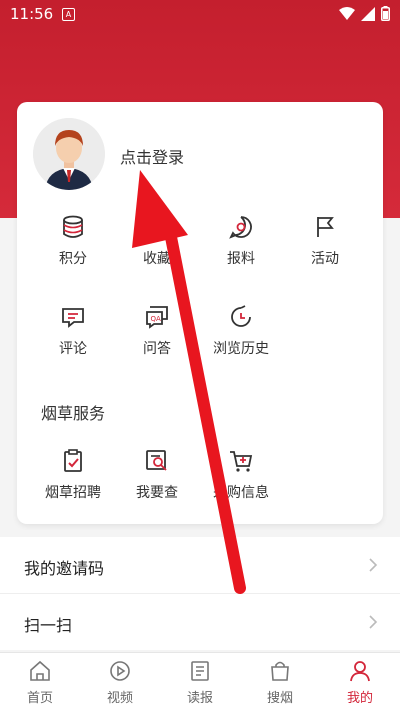 The height and width of the screenshot is (713, 400). What do you see at coordinates (73, 460) in the screenshot?
I see `recruit-icon` at bounding box center [73, 460].